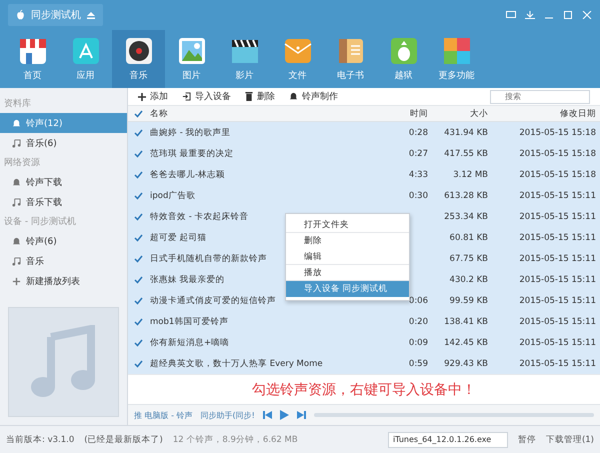 The image size is (600, 453). What do you see at coordinates (123, 440) in the screenshot?
I see `version-note: (已经是最新版本了)` at bounding box center [123, 440].